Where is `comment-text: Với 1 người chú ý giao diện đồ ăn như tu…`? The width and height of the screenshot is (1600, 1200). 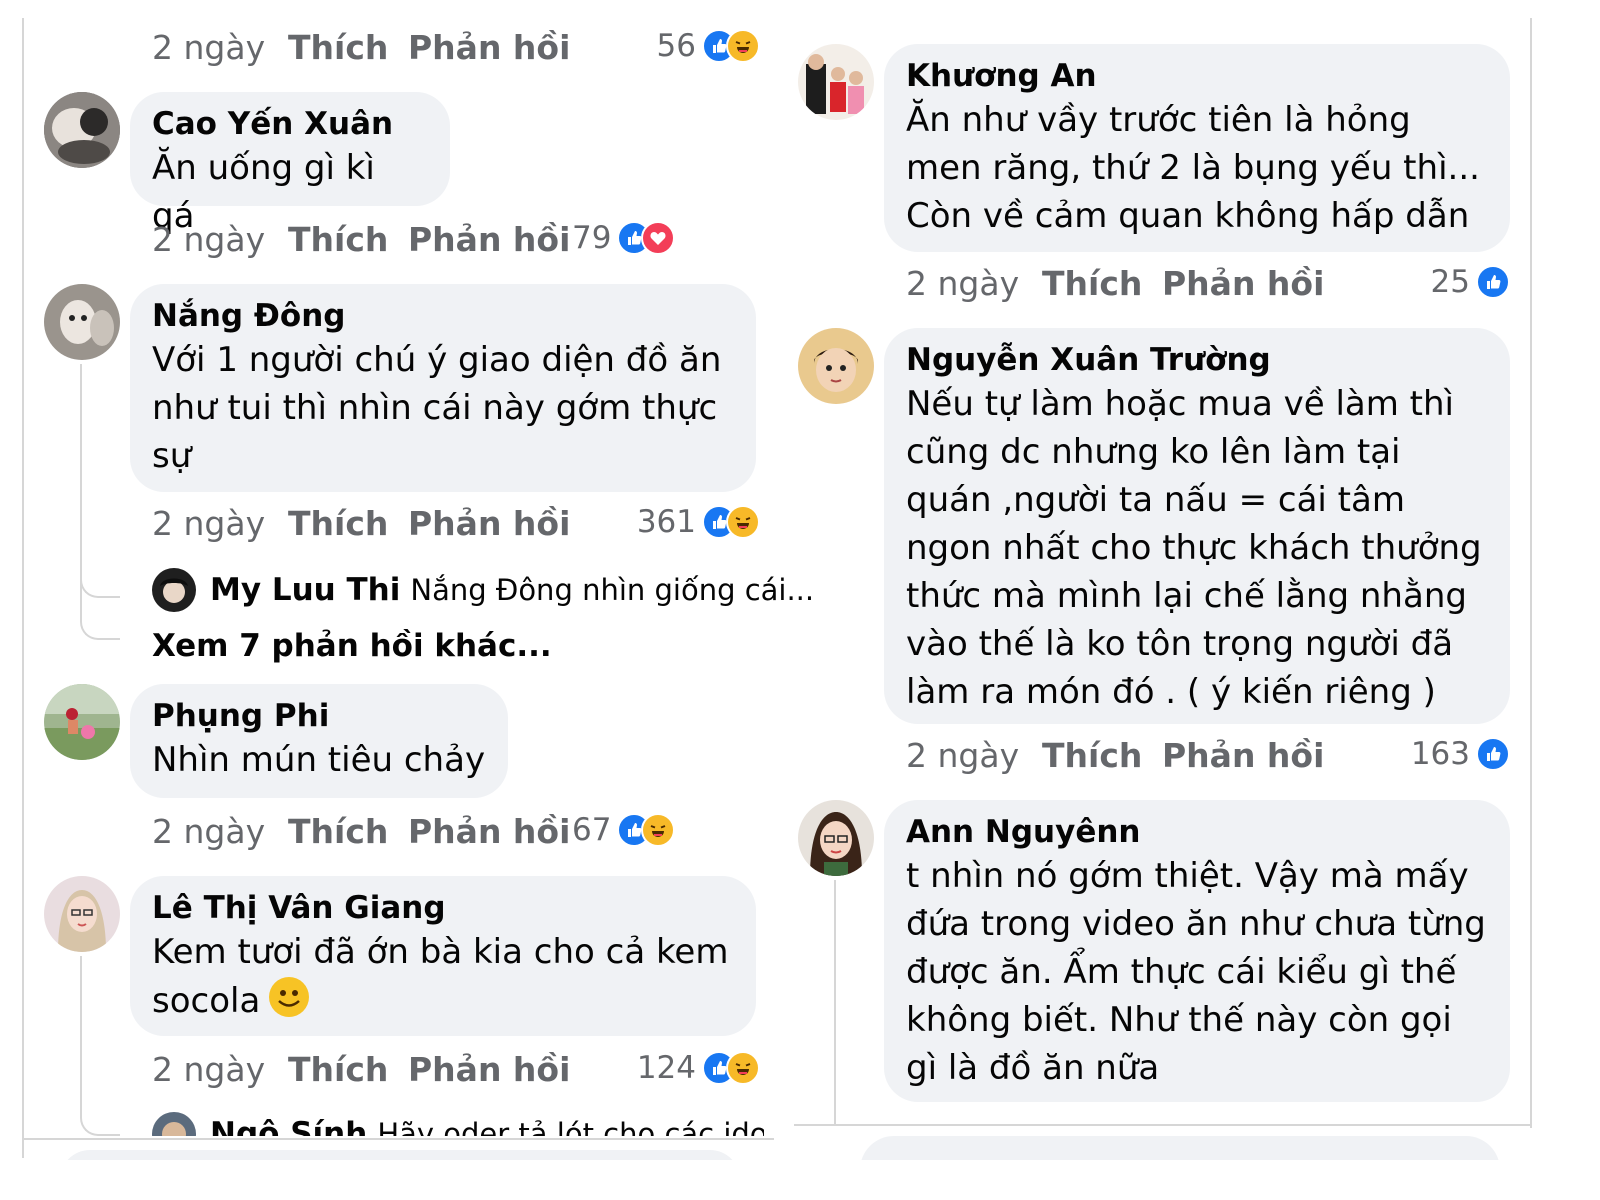
comment-text: Với 1 người chú ý giao diện đồ ăn như tu… is located at coordinates (437, 408).